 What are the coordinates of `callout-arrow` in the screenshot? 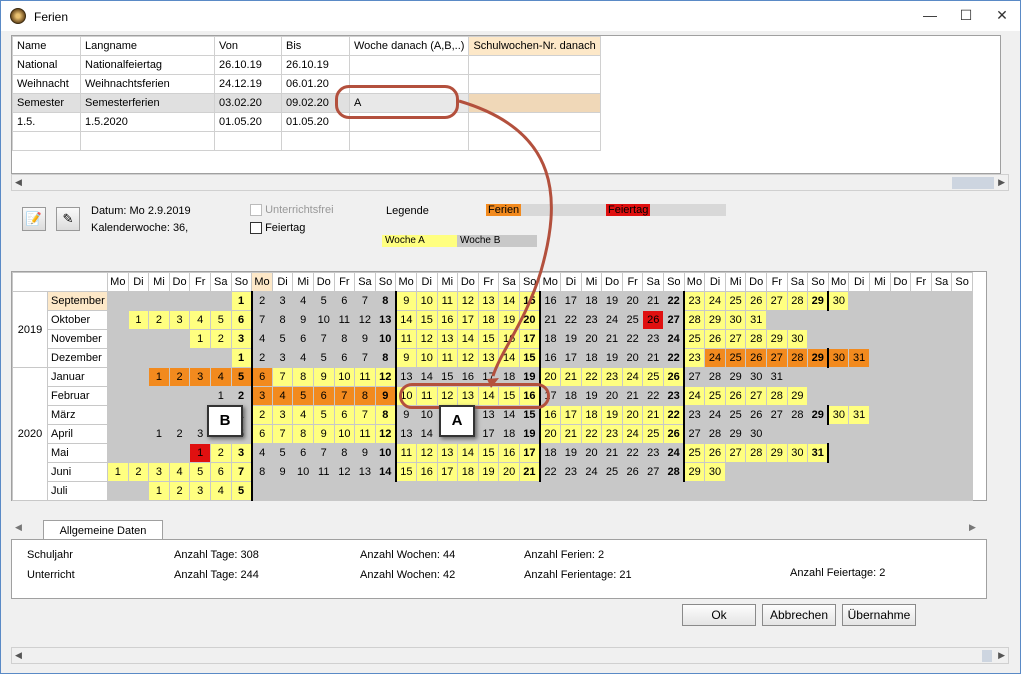 It's located at (505, 243).